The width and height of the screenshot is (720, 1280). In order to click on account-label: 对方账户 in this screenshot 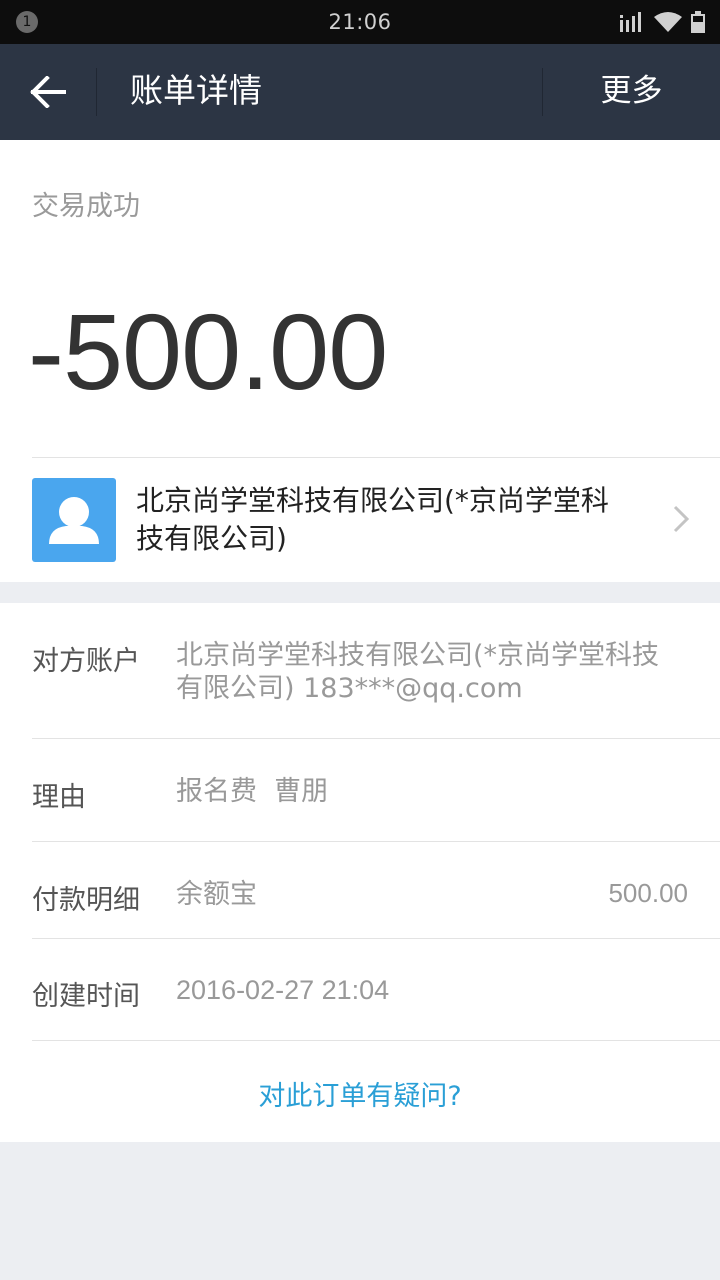, I will do `click(86, 661)`.